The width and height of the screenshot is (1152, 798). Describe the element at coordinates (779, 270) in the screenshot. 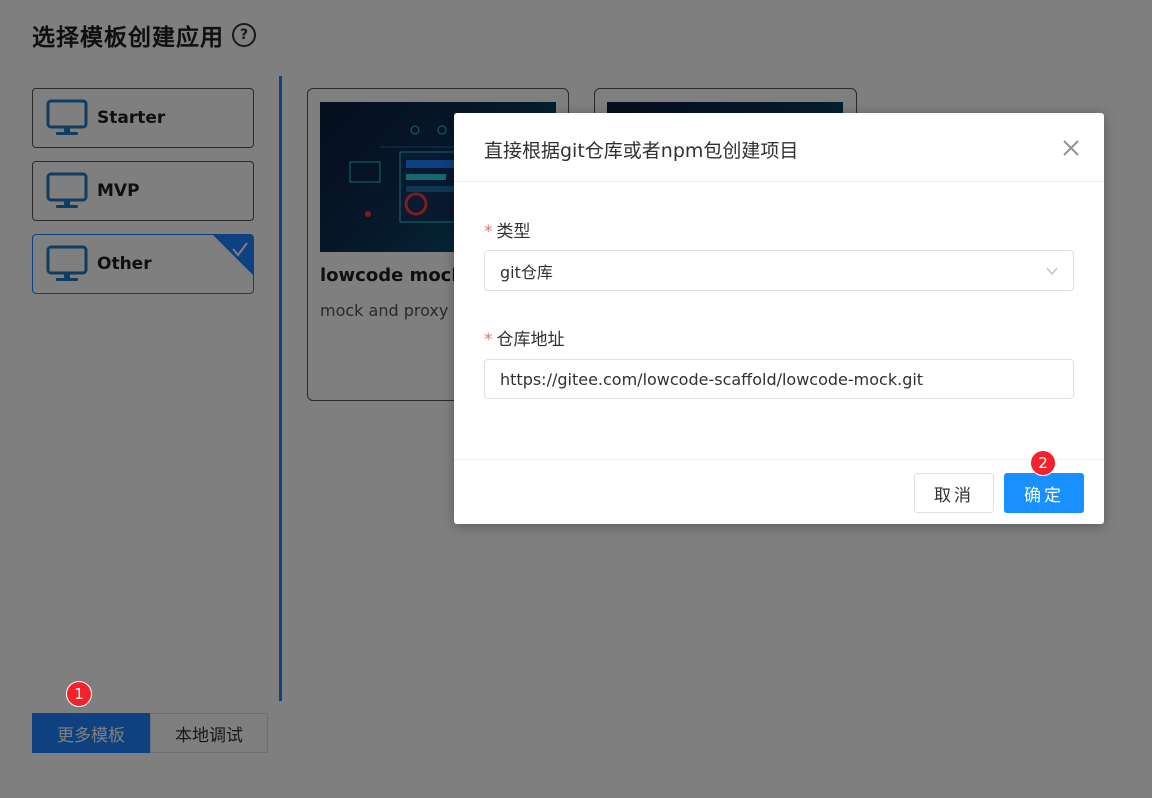

I see `type-select: git仓库` at that location.